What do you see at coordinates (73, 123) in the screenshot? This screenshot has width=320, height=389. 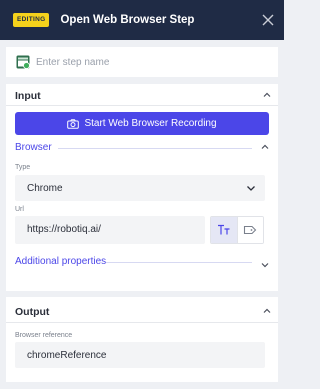 I see `camera-icon` at bounding box center [73, 123].